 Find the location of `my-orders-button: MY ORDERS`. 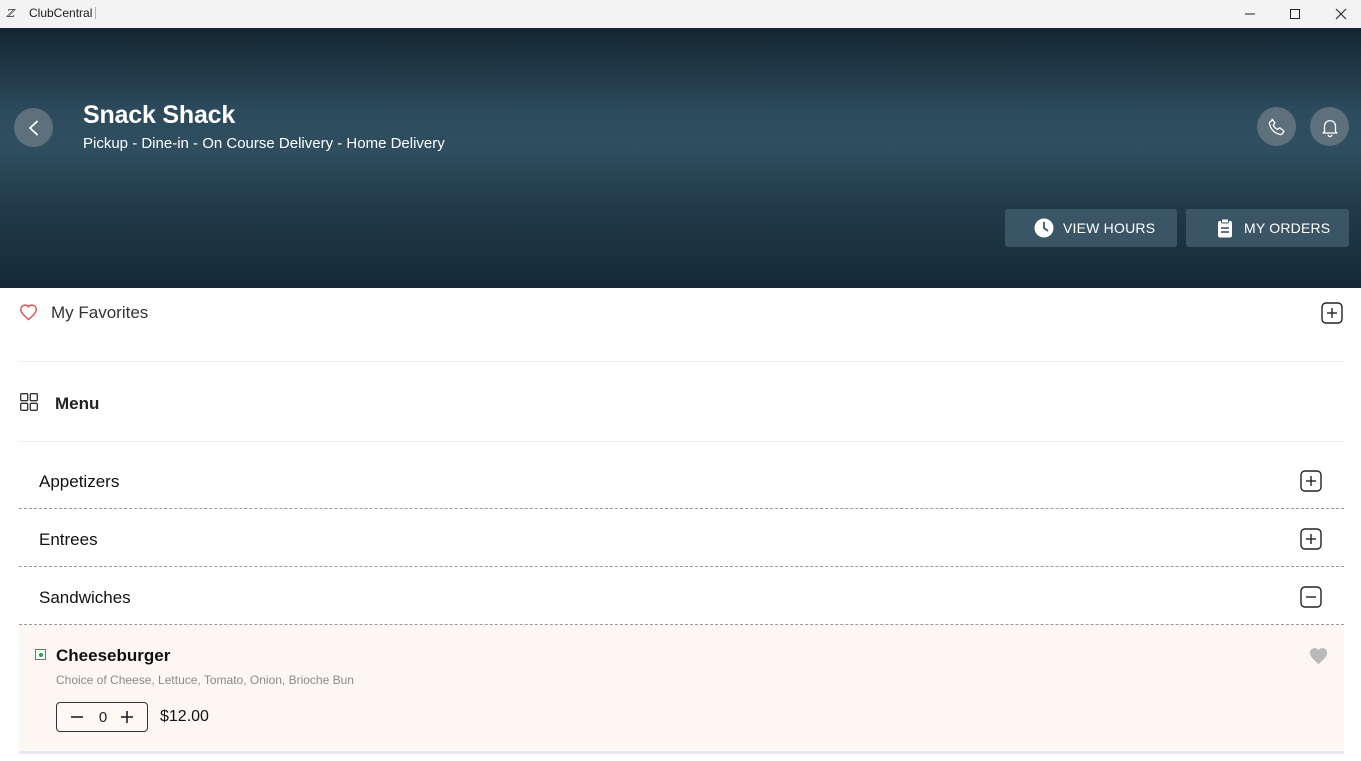

my-orders-button: MY ORDERS is located at coordinates (1267, 228).